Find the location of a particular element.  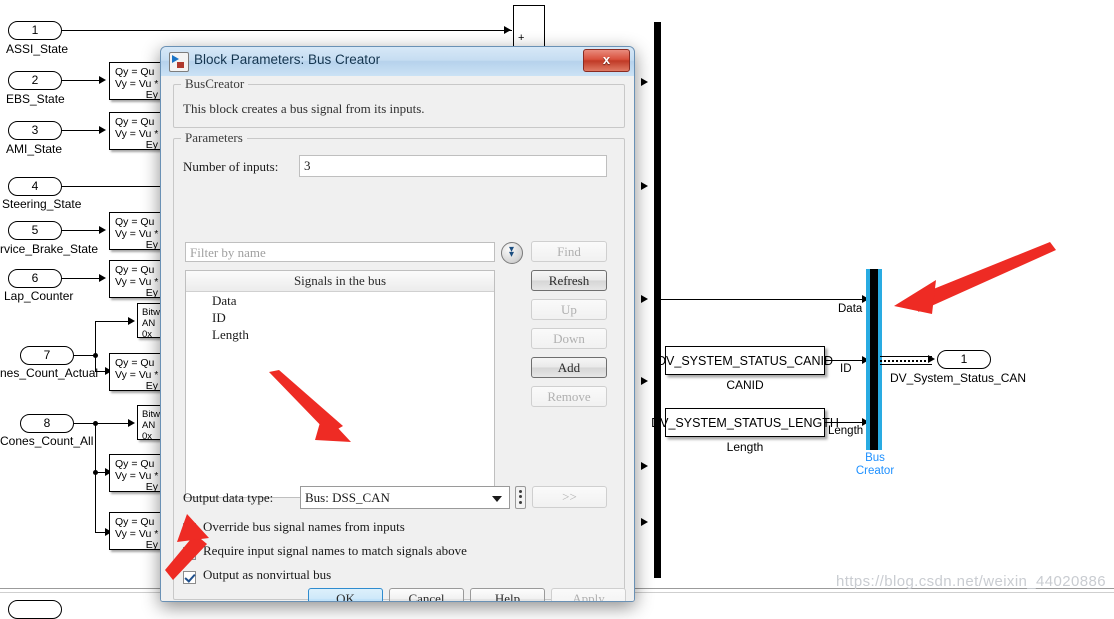

wire-port-7-dn is located at coordinates (96, 363).